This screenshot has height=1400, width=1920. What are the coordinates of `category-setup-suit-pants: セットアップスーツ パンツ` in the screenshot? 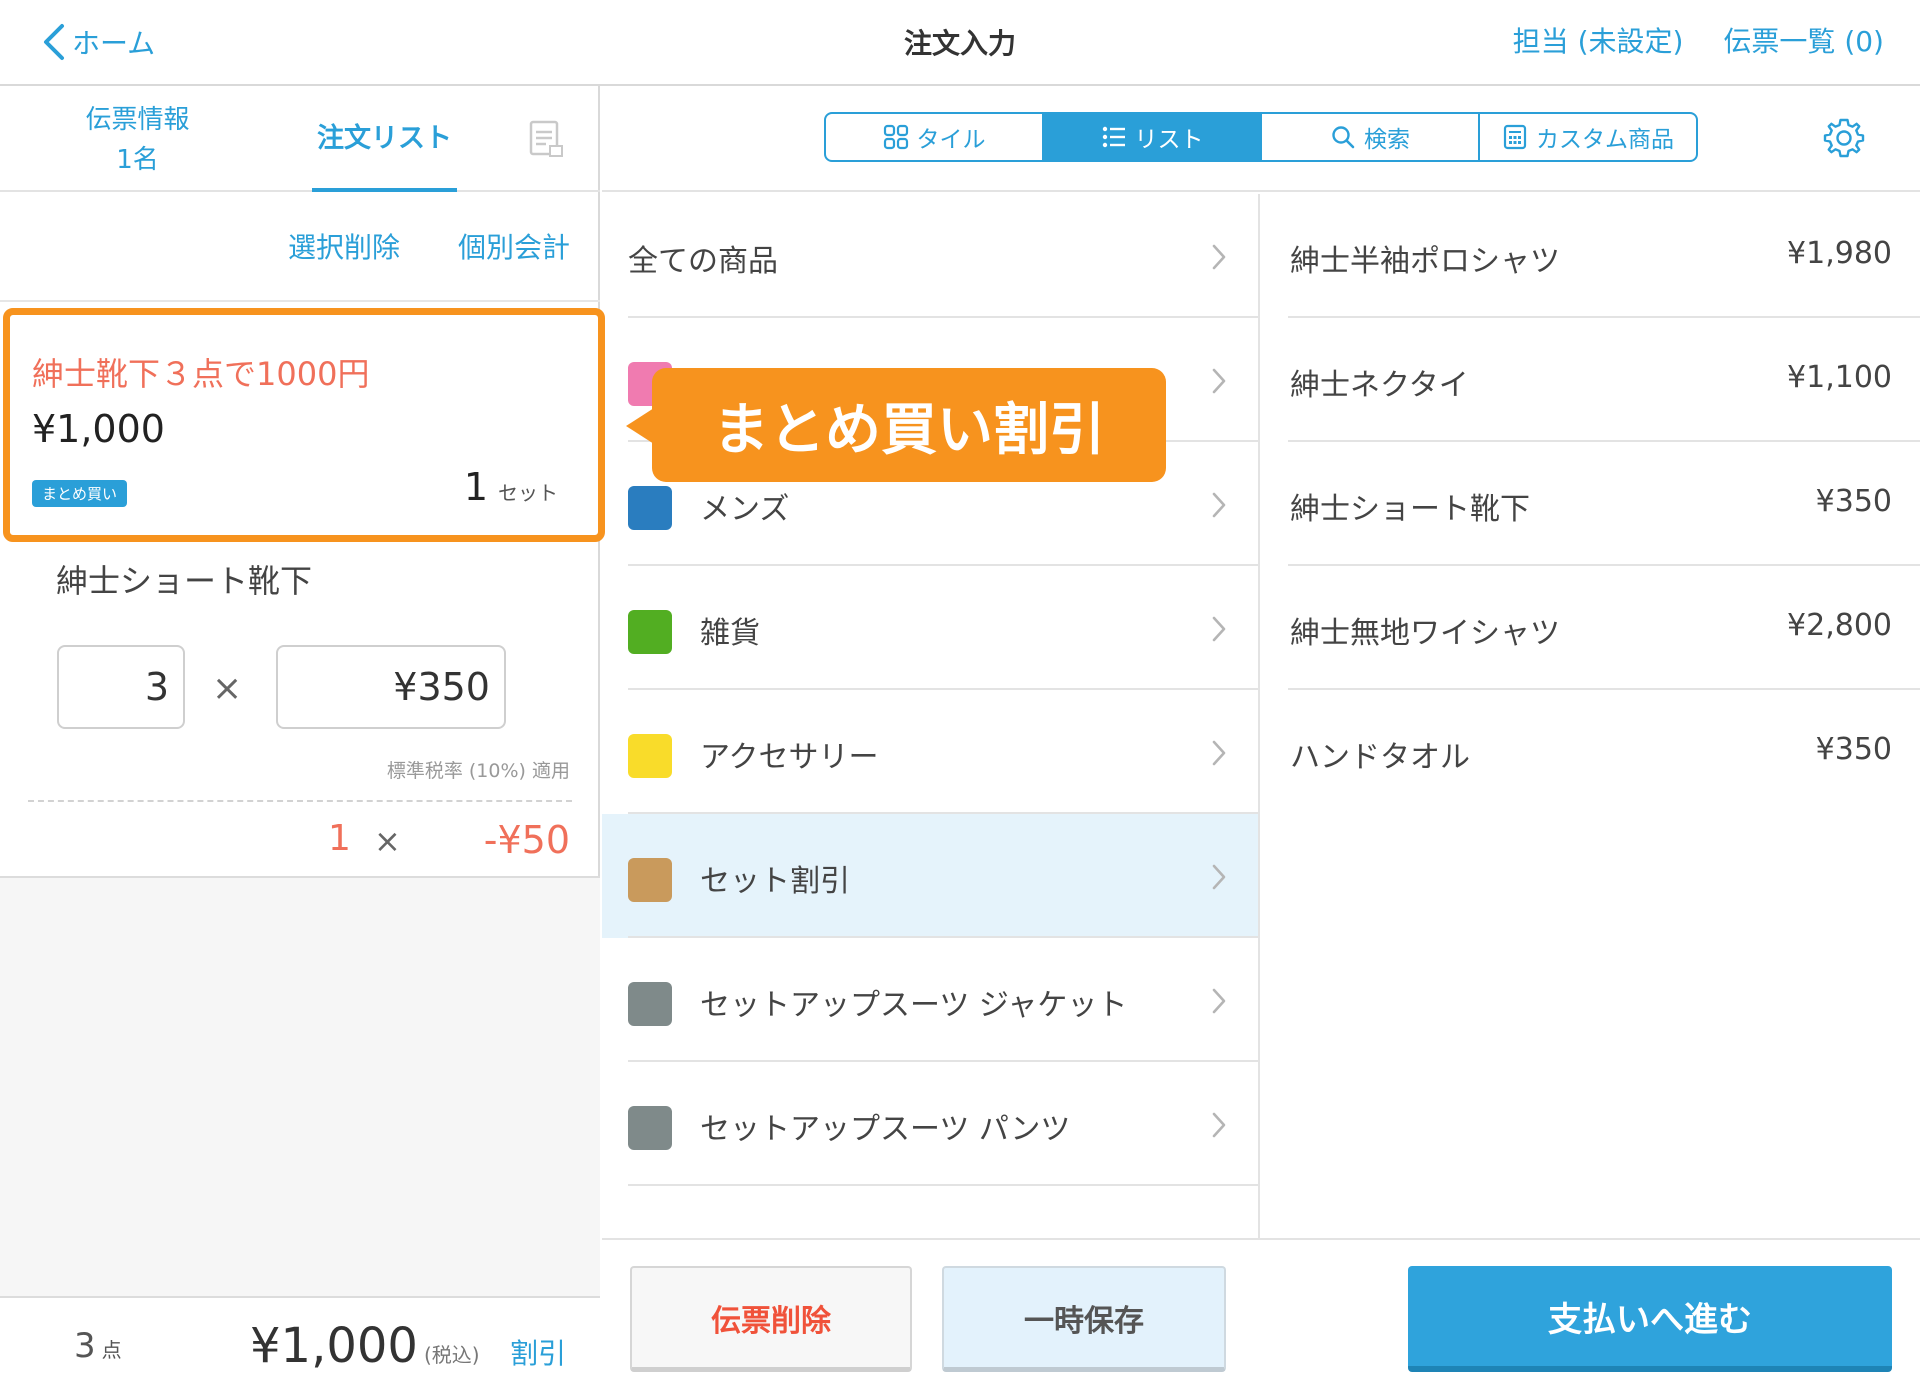 It's located at (931, 1124).